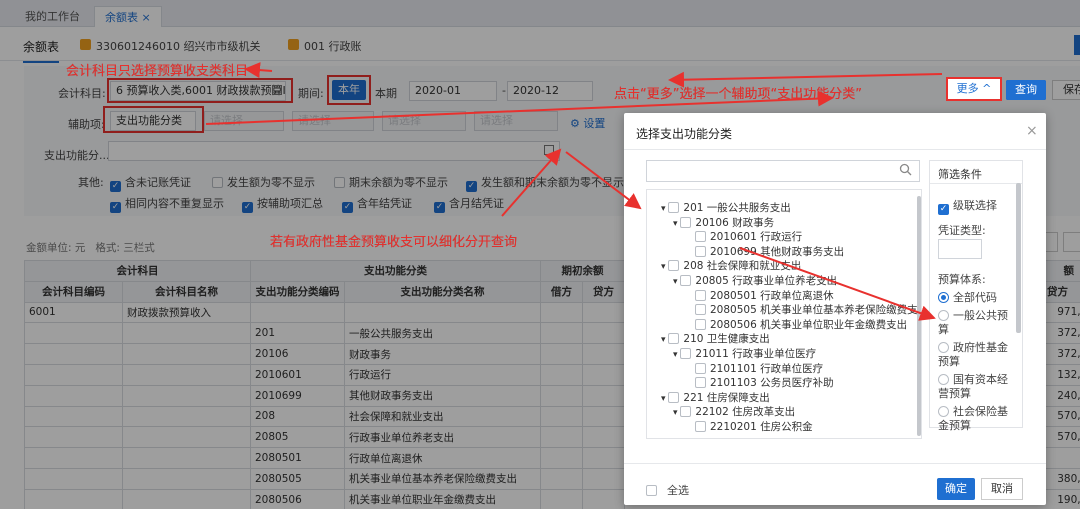  I want to click on more-button-highlight: 更多 ^, so click(974, 89).